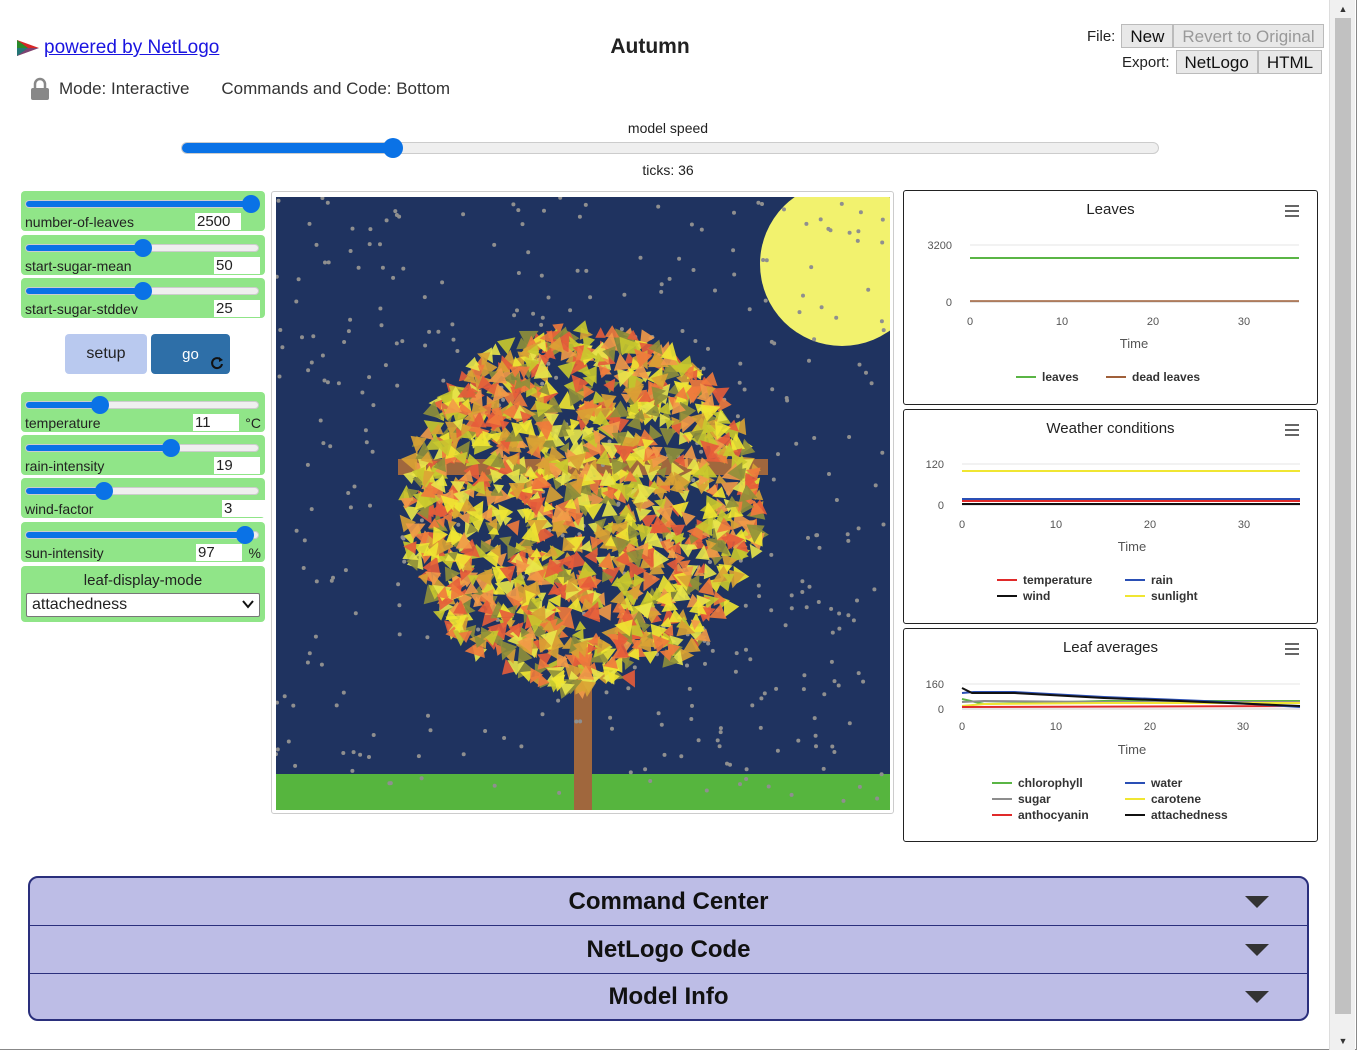 The height and width of the screenshot is (1050, 1357). What do you see at coordinates (131, 48) in the screenshot?
I see `powered-by-netlogo-link: powered by NetLogo` at bounding box center [131, 48].